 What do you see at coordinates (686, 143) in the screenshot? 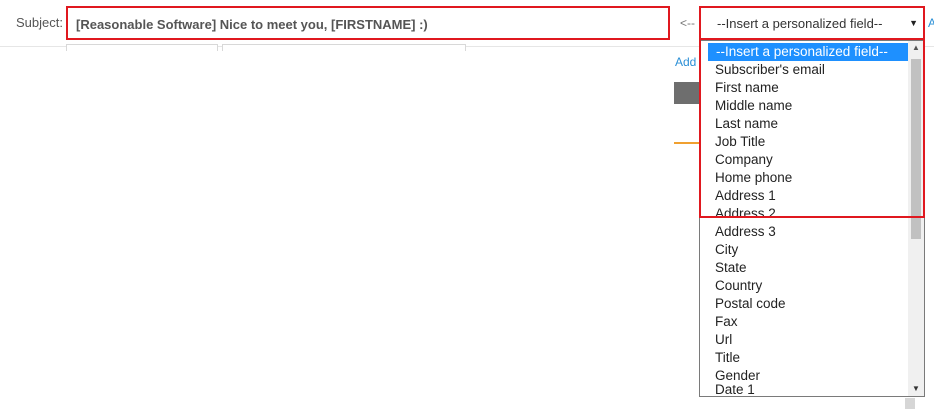
I see `accent-underline` at bounding box center [686, 143].